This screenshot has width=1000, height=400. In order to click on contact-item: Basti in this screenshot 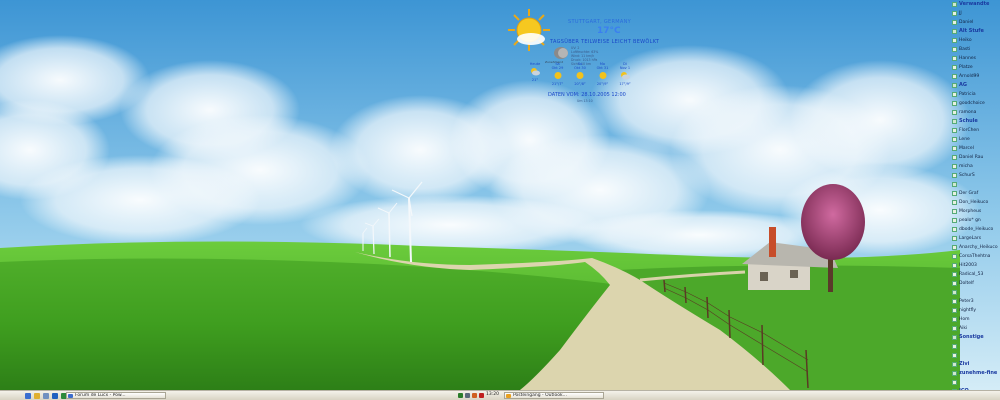, I will do `click(974, 49)`.